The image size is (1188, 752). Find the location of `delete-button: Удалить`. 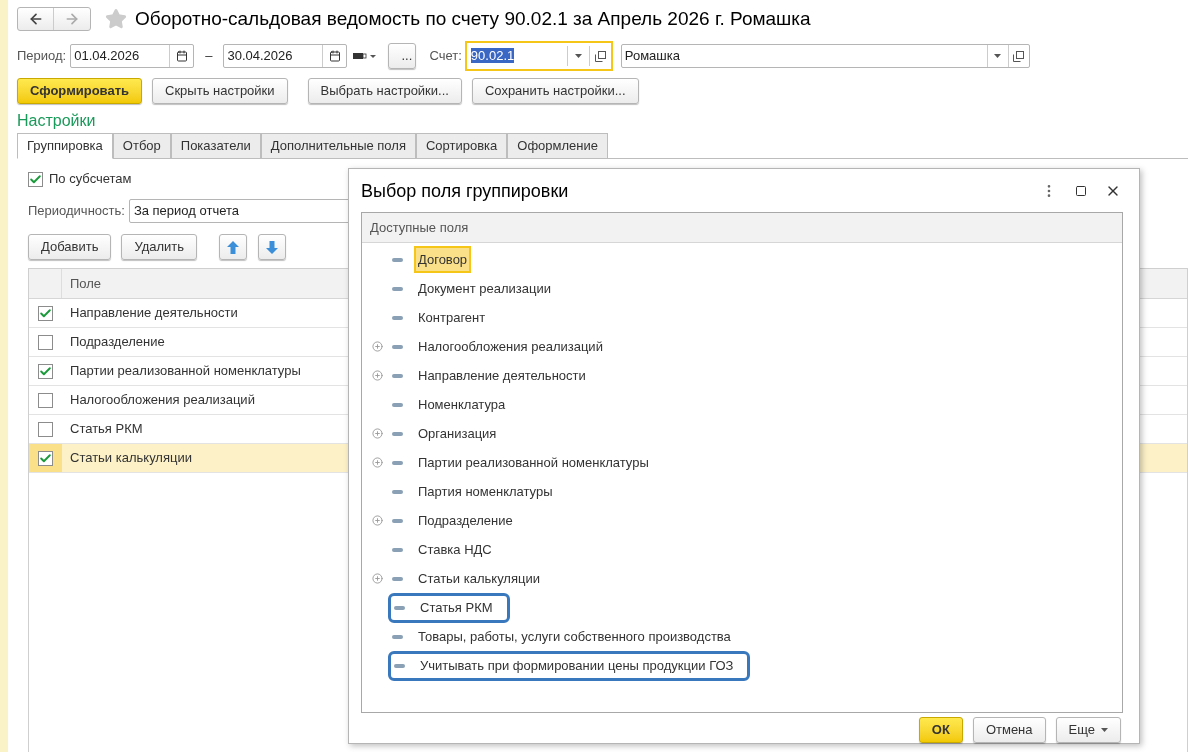

delete-button: Удалить is located at coordinates (159, 247).